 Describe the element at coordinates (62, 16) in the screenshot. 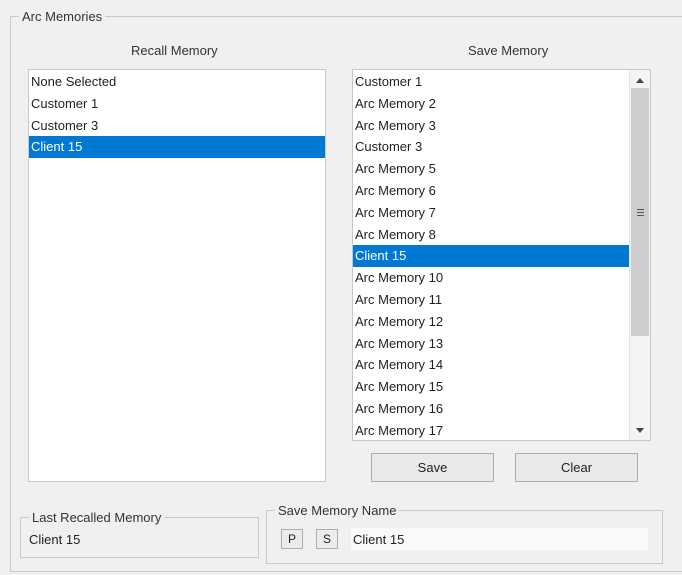

I see `arc-memories-title: Arc Memories` at that location.